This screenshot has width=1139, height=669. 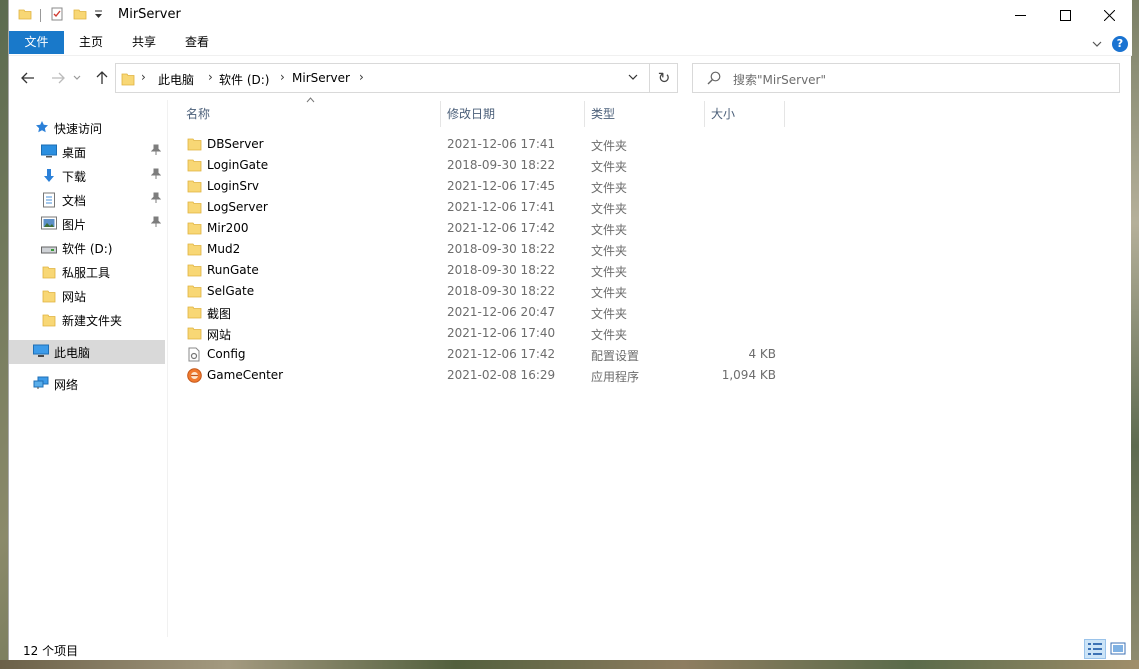 I want to click on tab-view: 查看, so click(x=197, y=42).